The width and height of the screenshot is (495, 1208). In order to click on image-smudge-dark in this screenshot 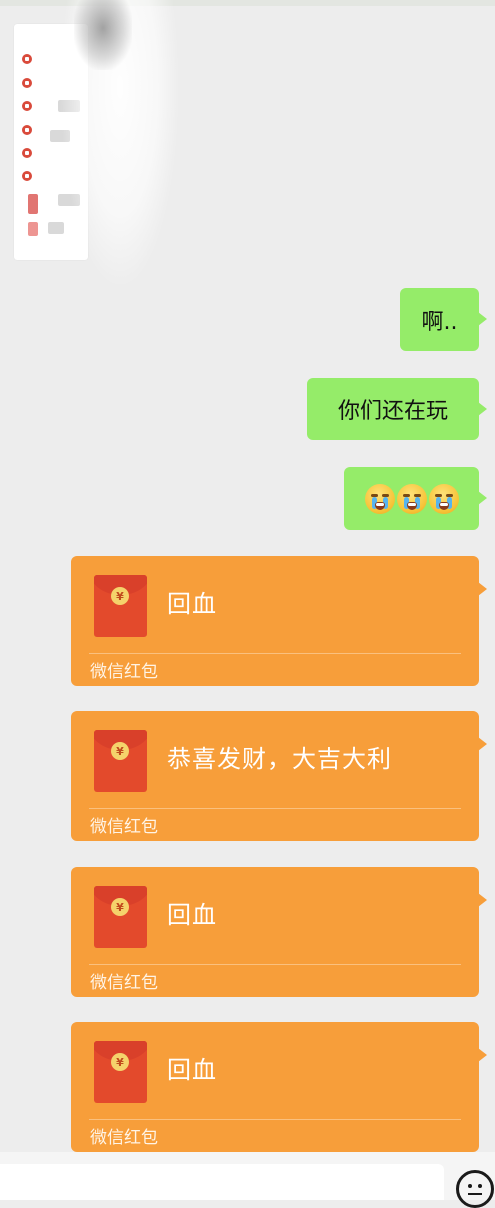, I will do `click(103, 35)`.